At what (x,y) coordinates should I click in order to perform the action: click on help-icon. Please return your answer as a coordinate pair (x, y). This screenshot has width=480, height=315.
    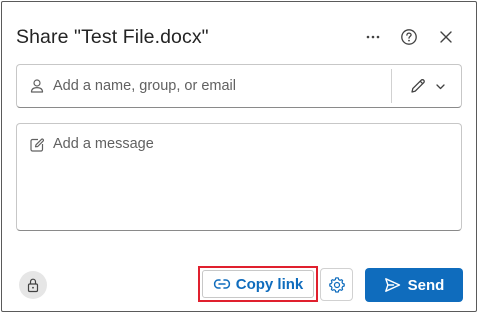
    Looking at the image, I should click on (409, 37).